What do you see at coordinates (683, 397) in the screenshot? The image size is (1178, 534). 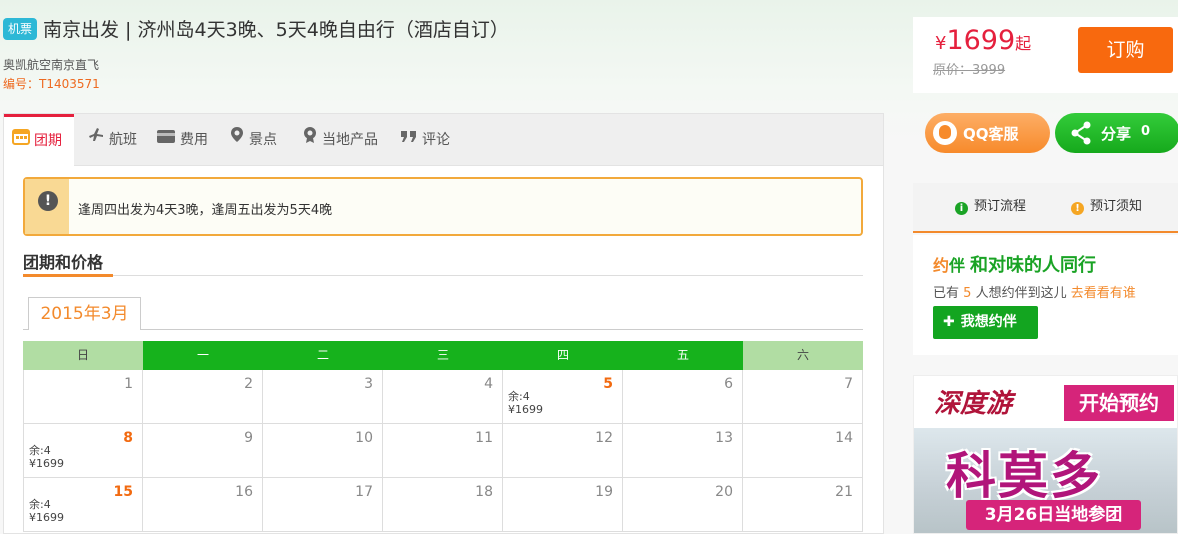 I see `calendar-day-cell: 6` at bounding box center [683, 397].